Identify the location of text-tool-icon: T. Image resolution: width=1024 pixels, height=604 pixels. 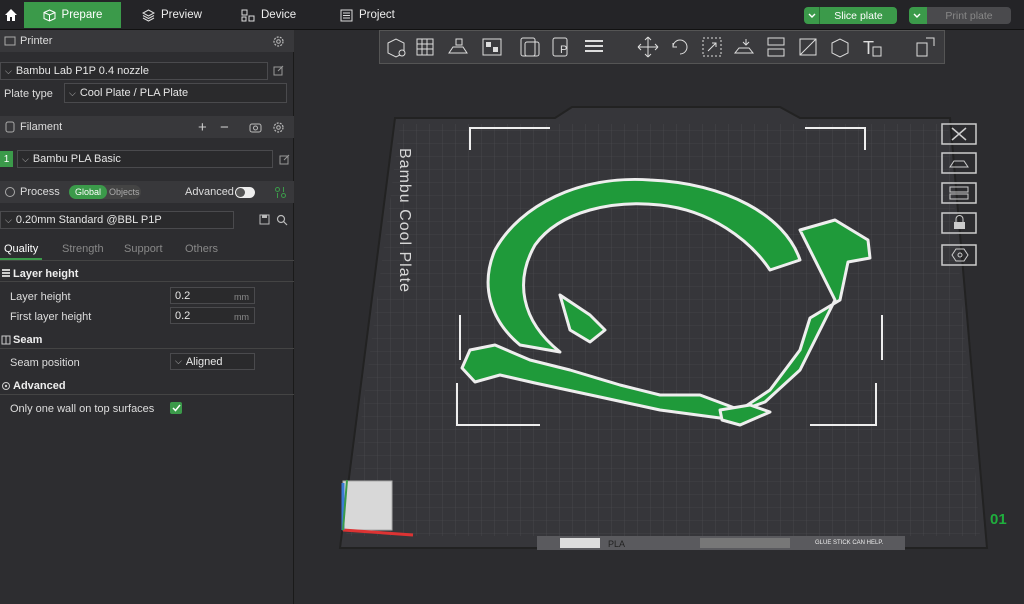
(872, 47).